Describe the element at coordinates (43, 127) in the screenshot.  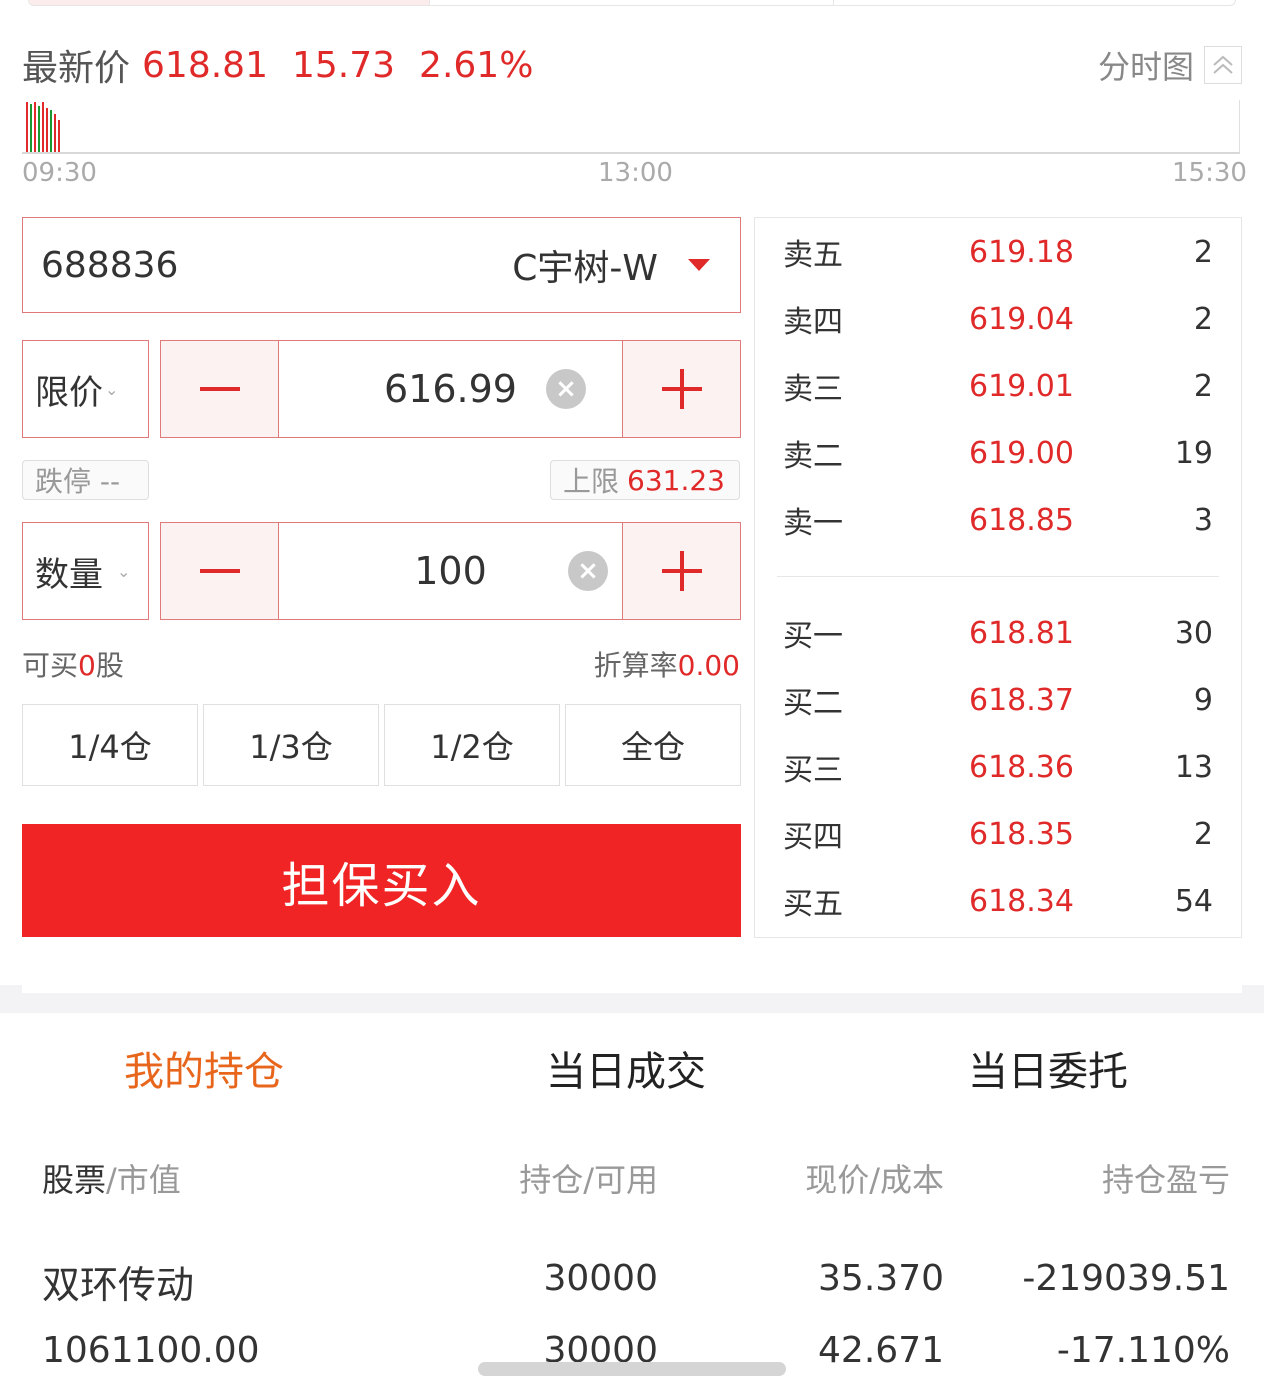
I see `volume-bars` at that location.